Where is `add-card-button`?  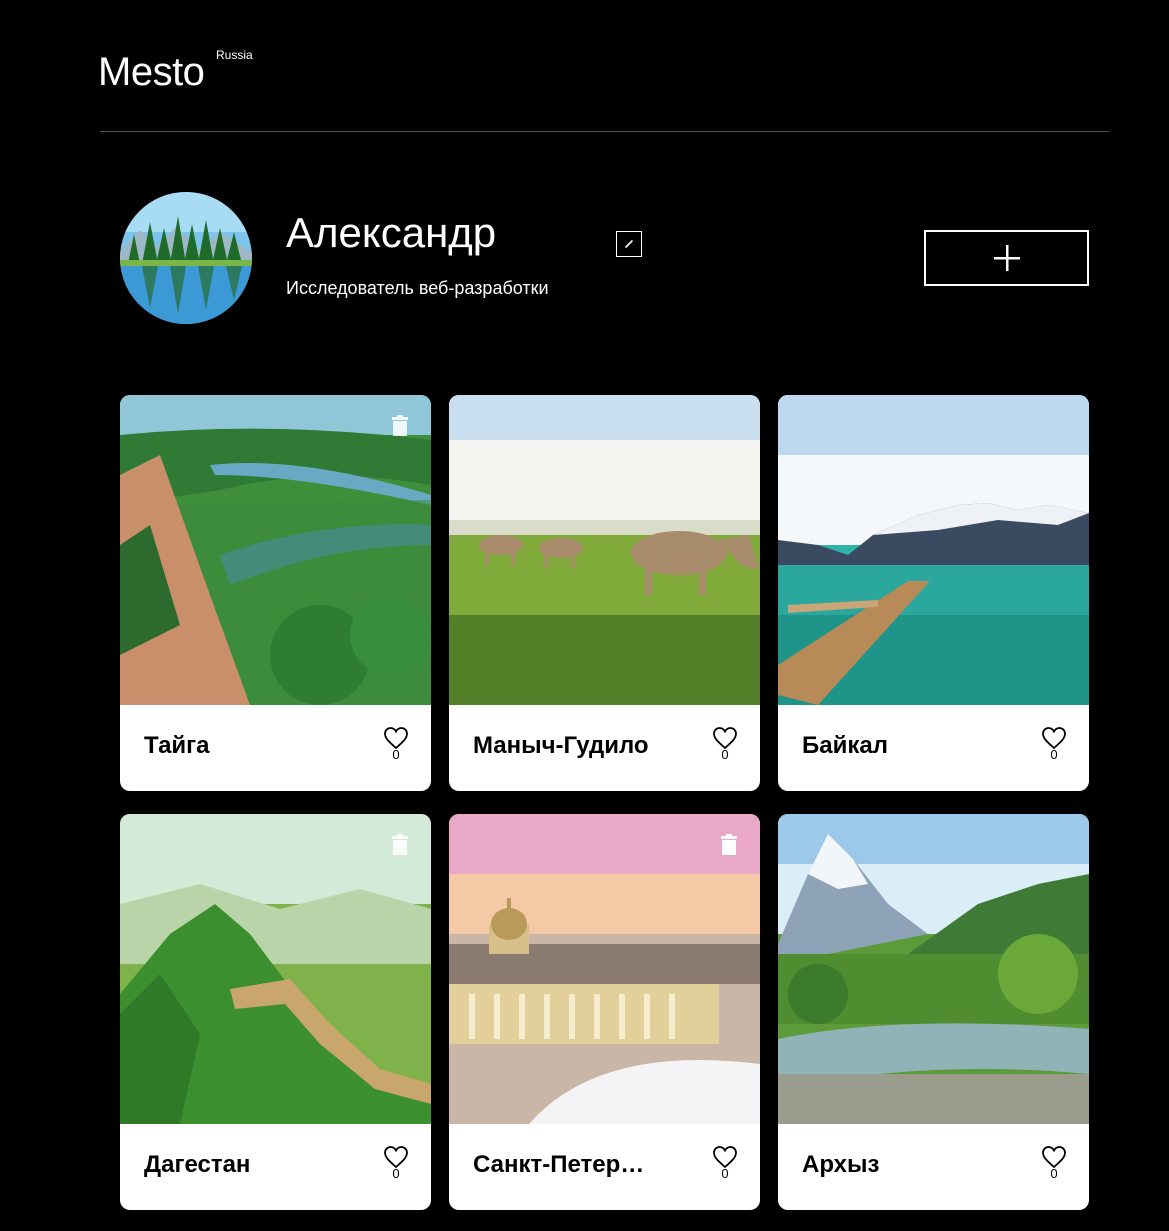
add-card-button is located at coordinates (1006, 258).